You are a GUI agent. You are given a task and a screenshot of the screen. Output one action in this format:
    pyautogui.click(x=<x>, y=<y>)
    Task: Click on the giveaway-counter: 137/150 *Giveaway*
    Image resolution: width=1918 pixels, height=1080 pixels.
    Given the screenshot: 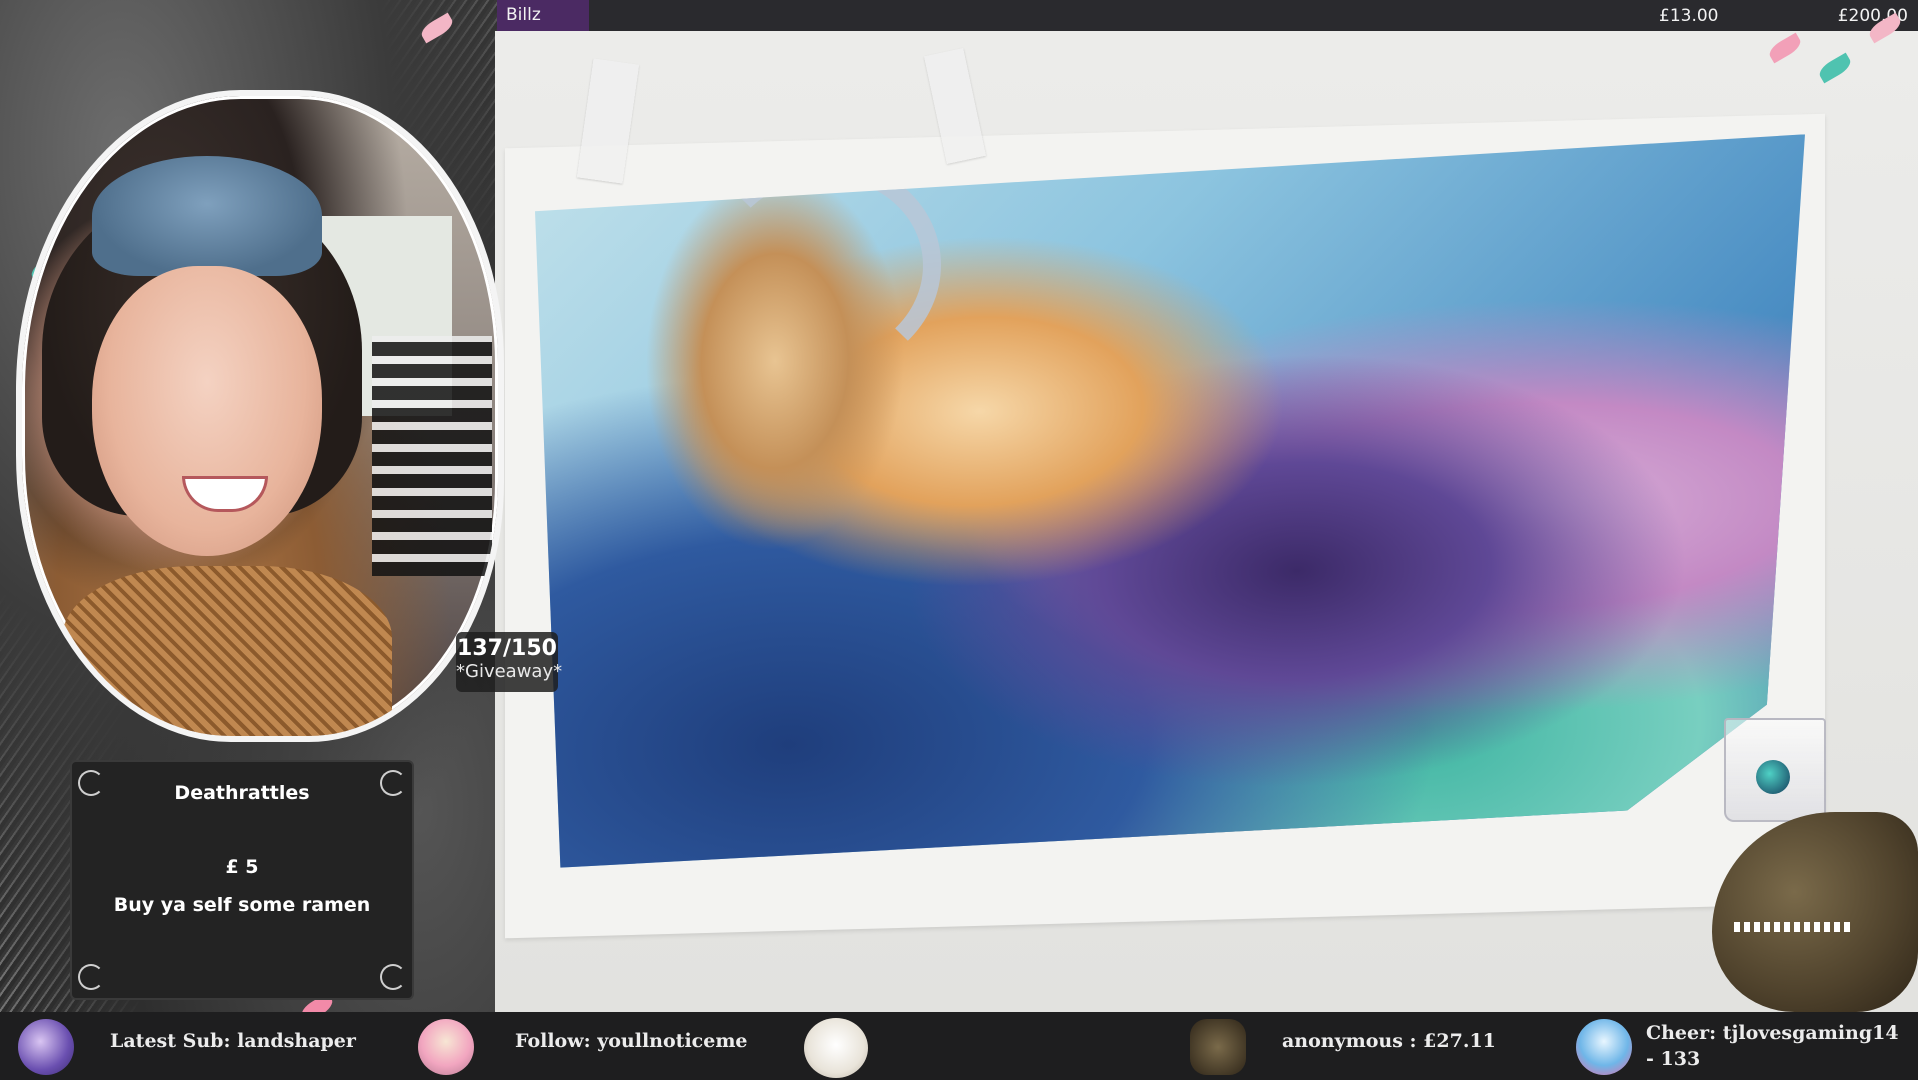 What is the action you would take?
    pyautogui.click(x=509, y=662)
    